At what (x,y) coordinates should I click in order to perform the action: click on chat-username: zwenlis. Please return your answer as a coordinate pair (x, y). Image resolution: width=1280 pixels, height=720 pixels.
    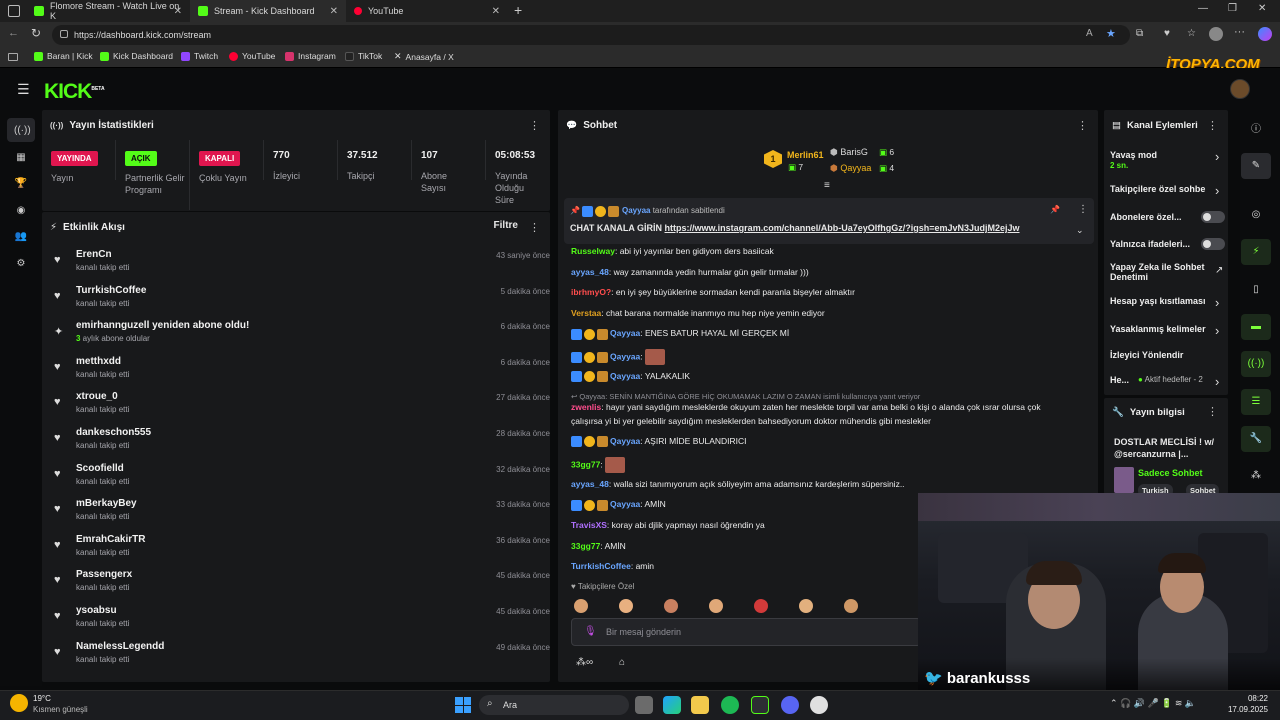
    Looking at the image, I should click on (586, 407).